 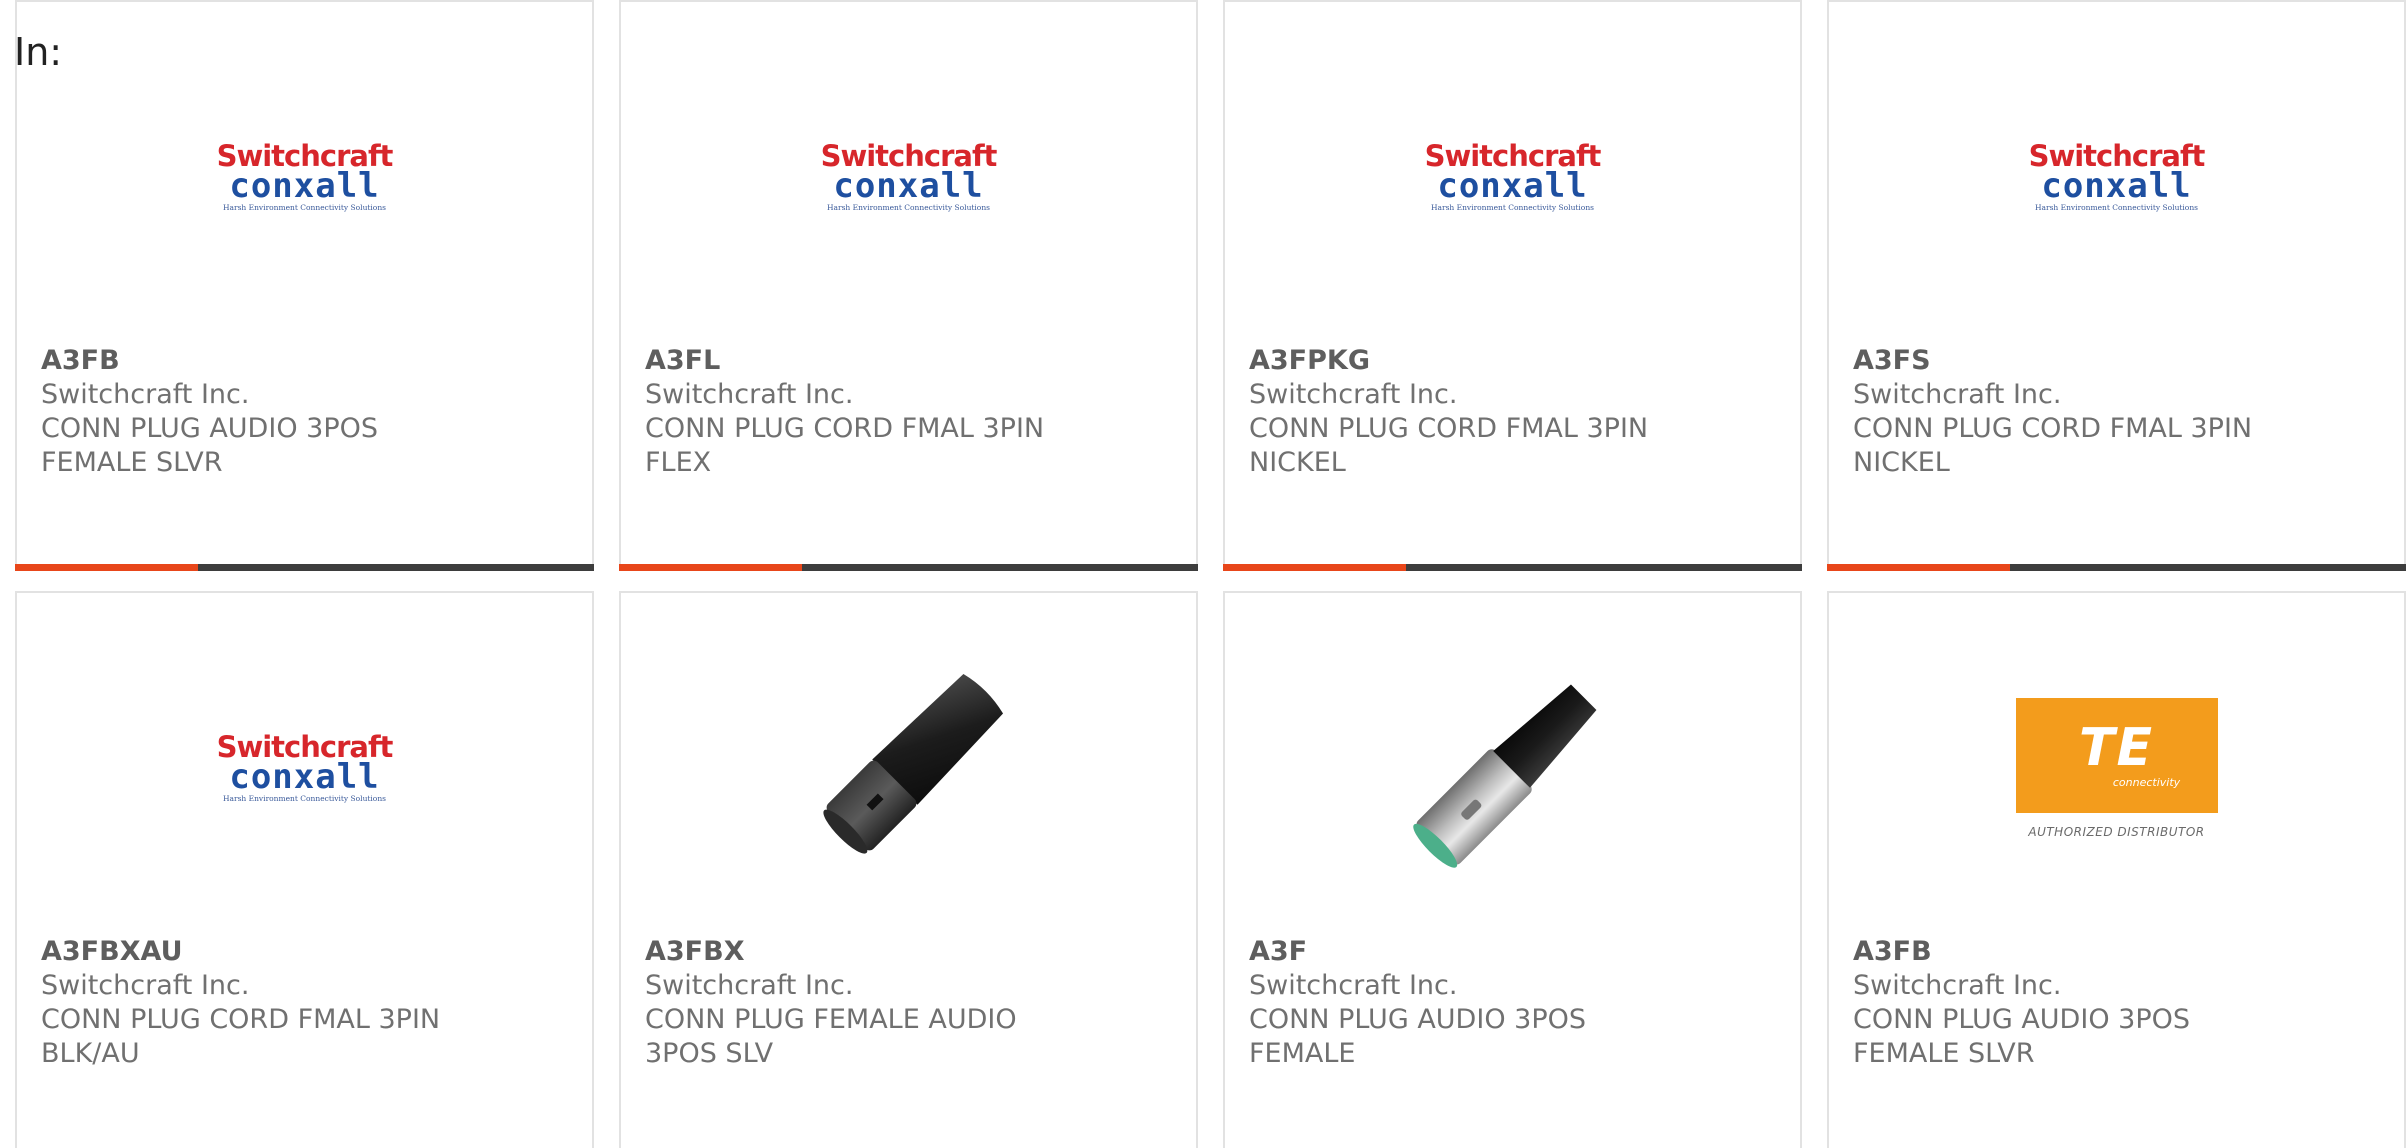 I want to click on part-number: A3FPKG, so click(x=1514, y=361).